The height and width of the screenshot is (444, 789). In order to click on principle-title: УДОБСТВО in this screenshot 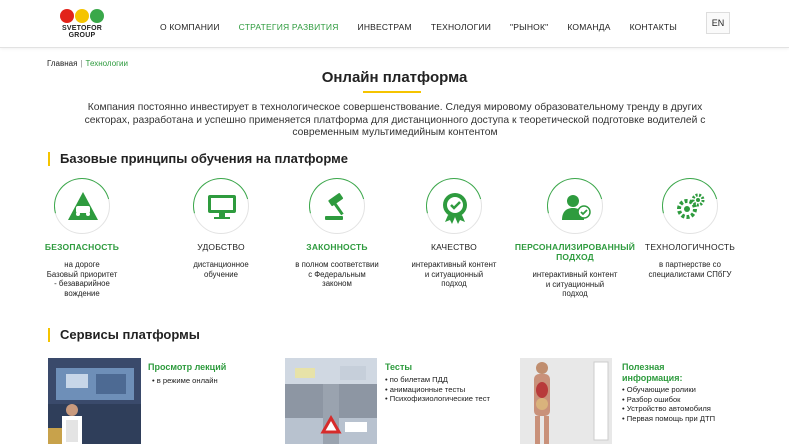, I will do `click(221, 247)`.